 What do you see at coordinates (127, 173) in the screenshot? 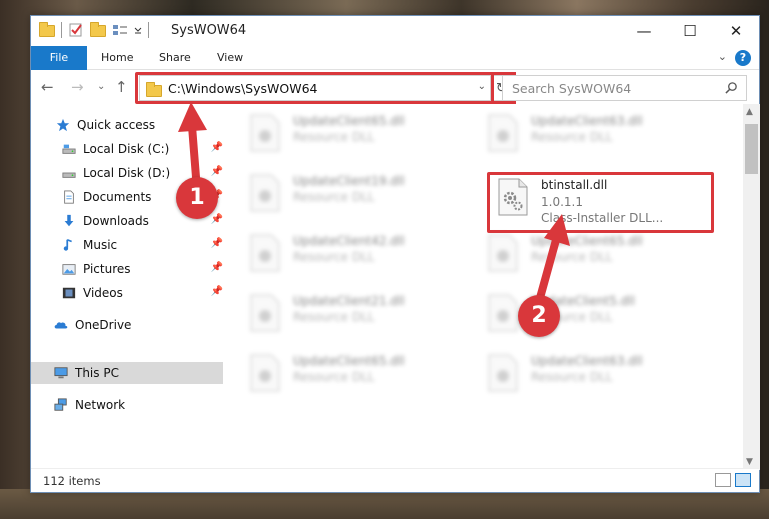
I see `sidebar-item-label: Local Disk (D:)` at bounding box center [127, 173].